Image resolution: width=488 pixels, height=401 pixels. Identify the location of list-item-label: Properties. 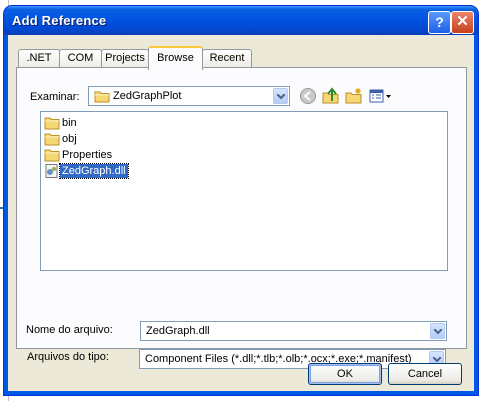
(87, 155).